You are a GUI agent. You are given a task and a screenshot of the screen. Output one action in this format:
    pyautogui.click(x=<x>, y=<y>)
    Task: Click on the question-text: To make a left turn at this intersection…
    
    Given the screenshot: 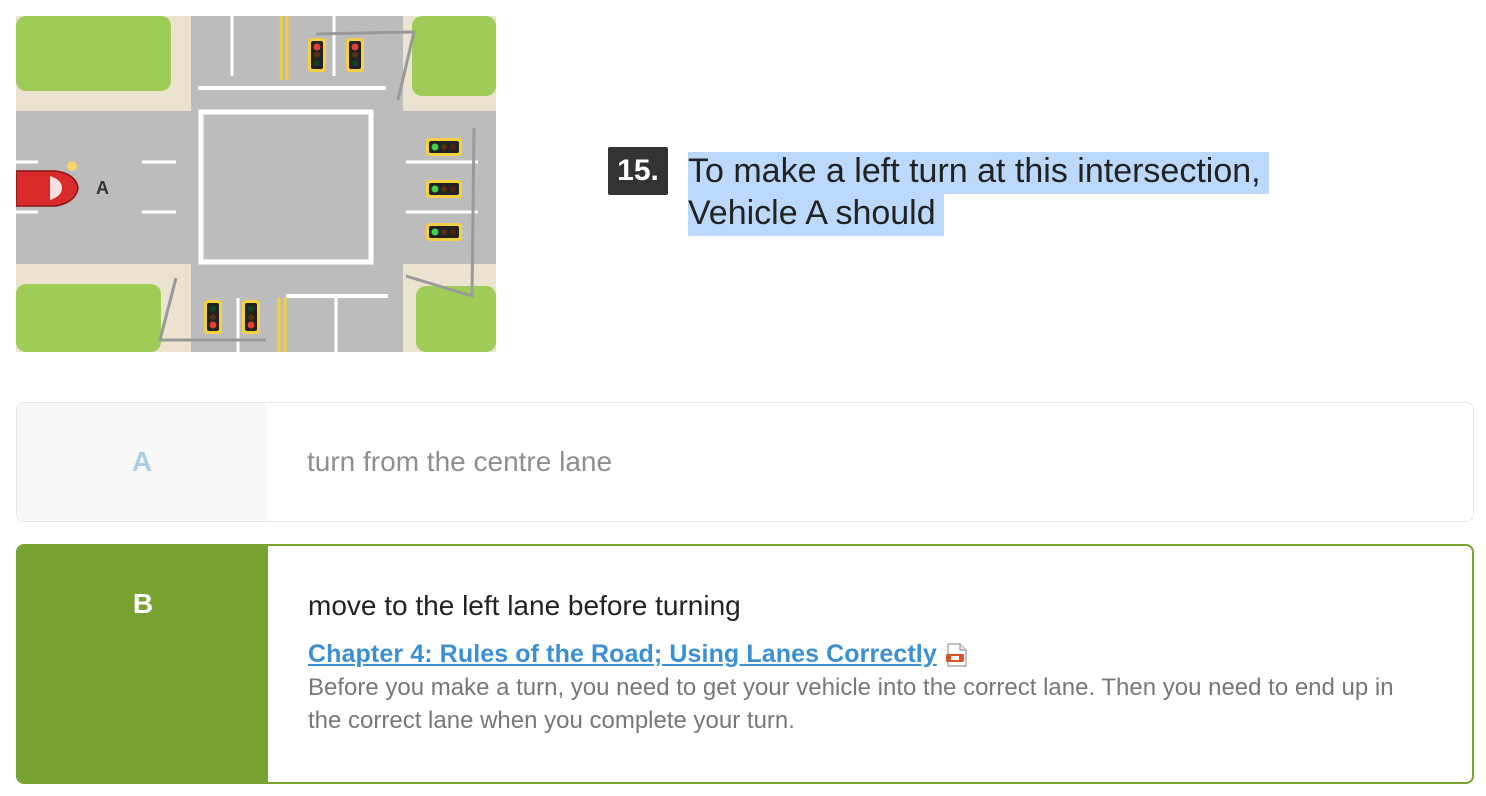 What is the action you would take?
    pyautogui.click(x=998, y=193)
    